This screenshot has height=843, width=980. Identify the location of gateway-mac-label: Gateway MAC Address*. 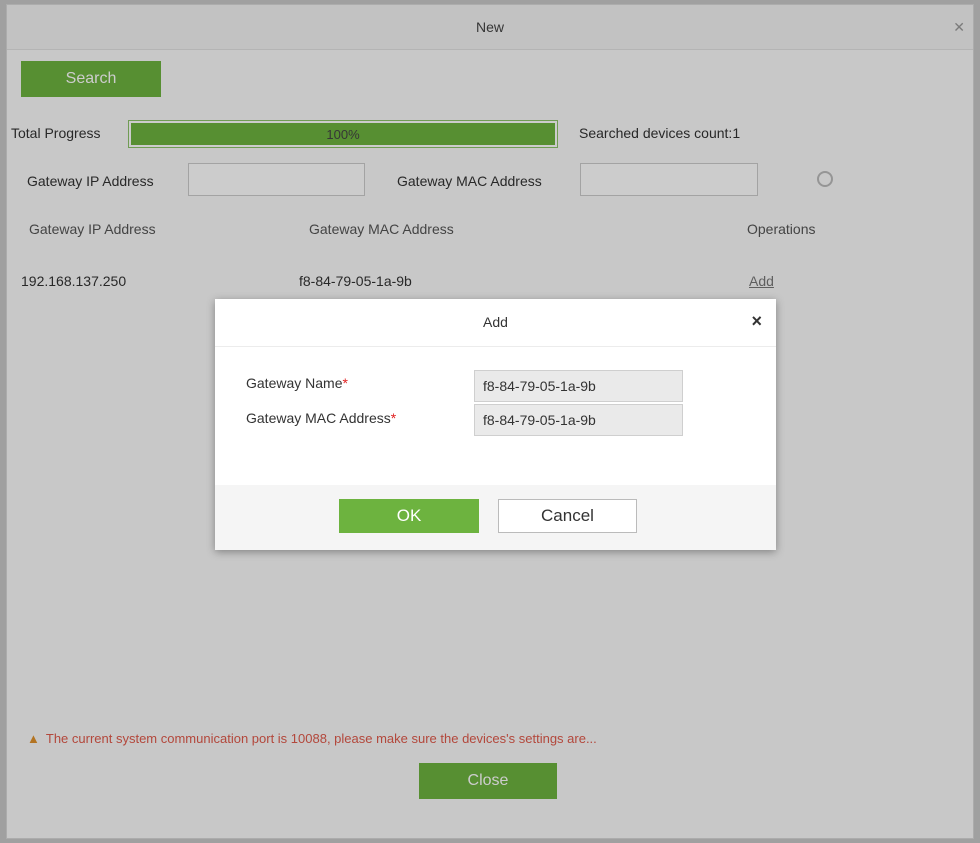
(321, 418).